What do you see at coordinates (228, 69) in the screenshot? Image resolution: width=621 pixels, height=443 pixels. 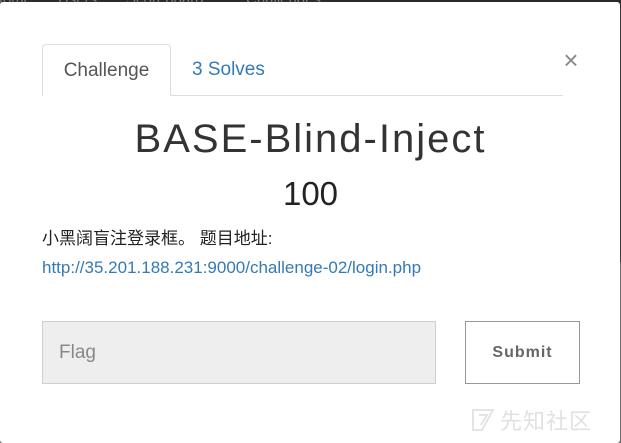 I see `tab-solves: 3 Solves` at bounding box center [228, 69].